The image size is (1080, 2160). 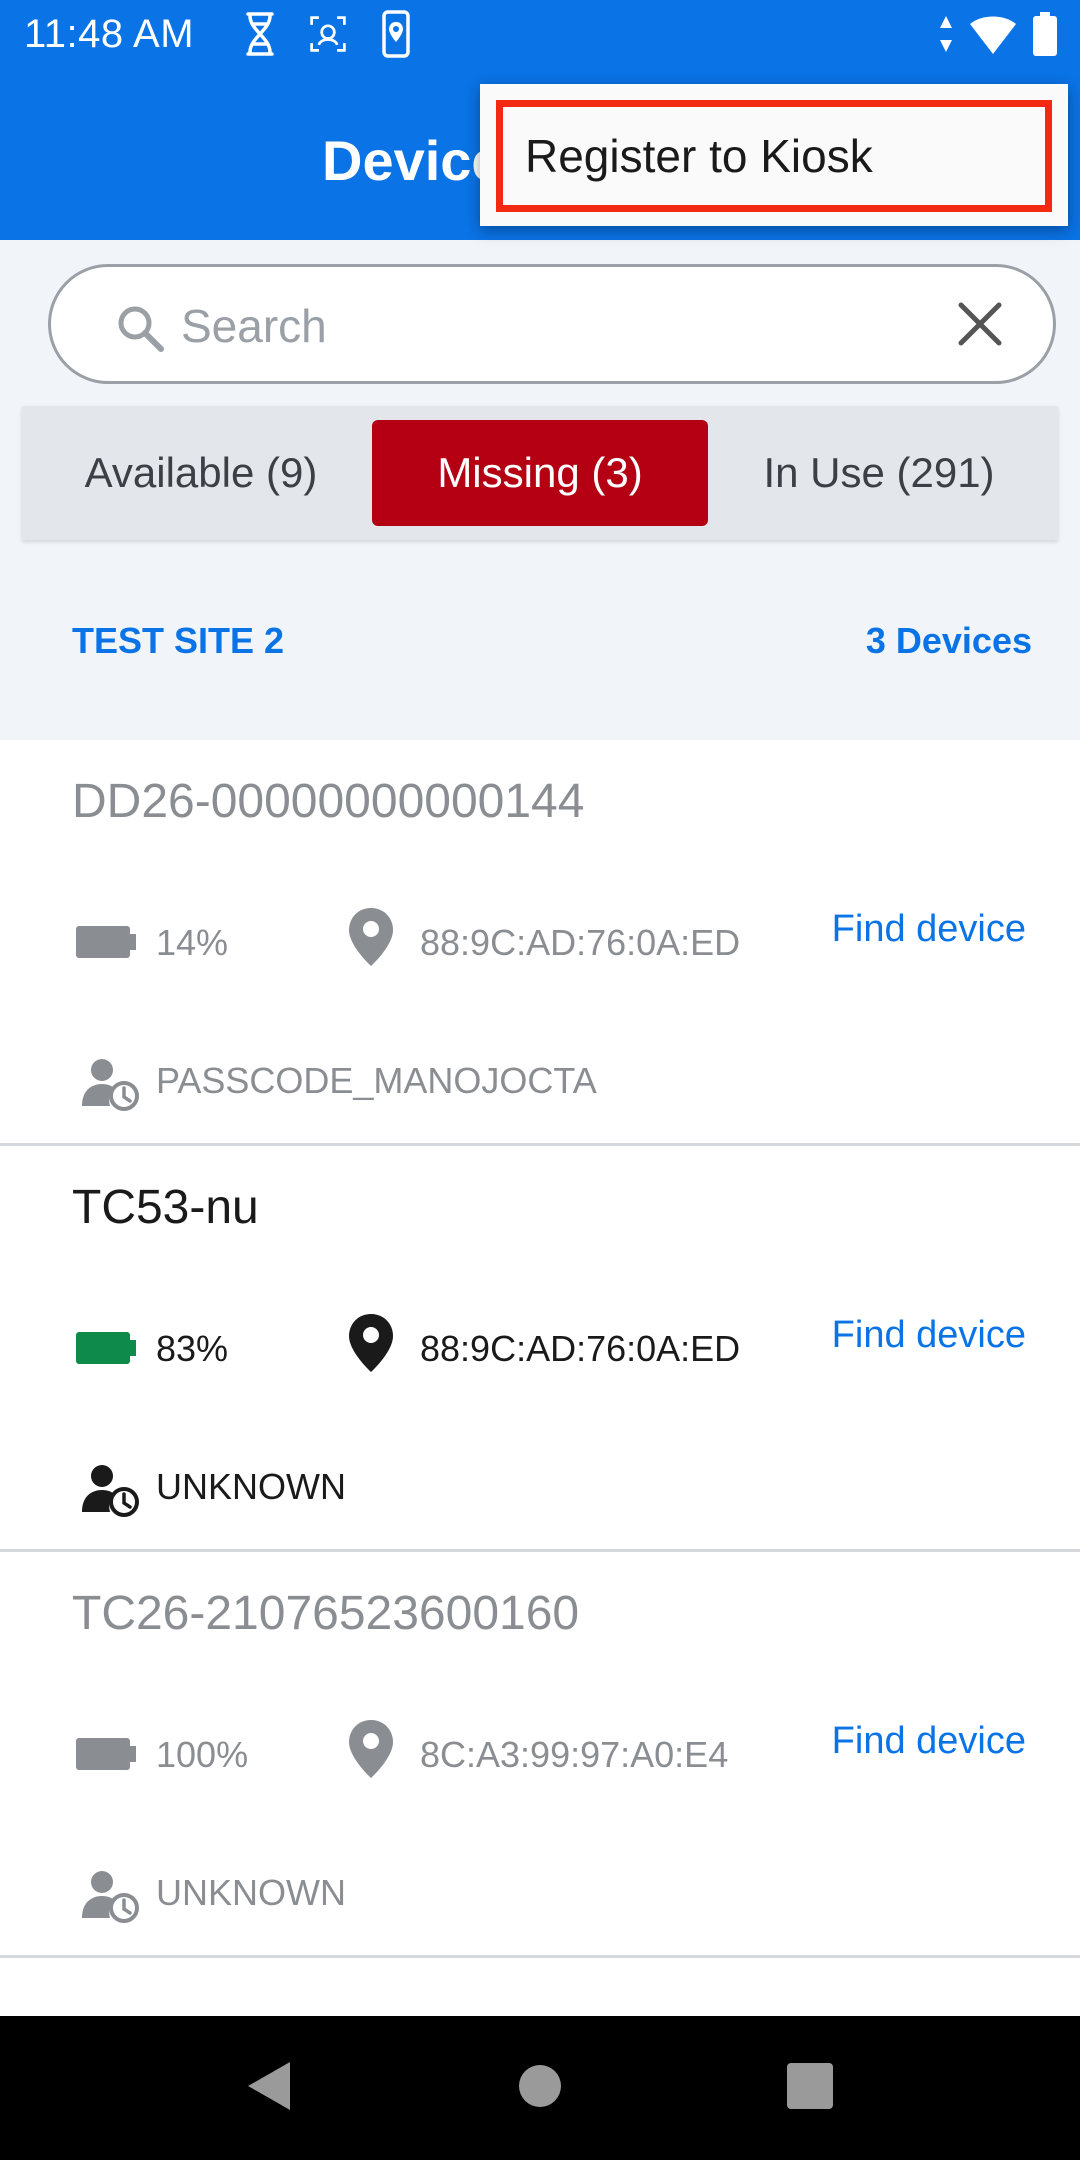 I want to click on close-icon, so click(x=980, y=324).